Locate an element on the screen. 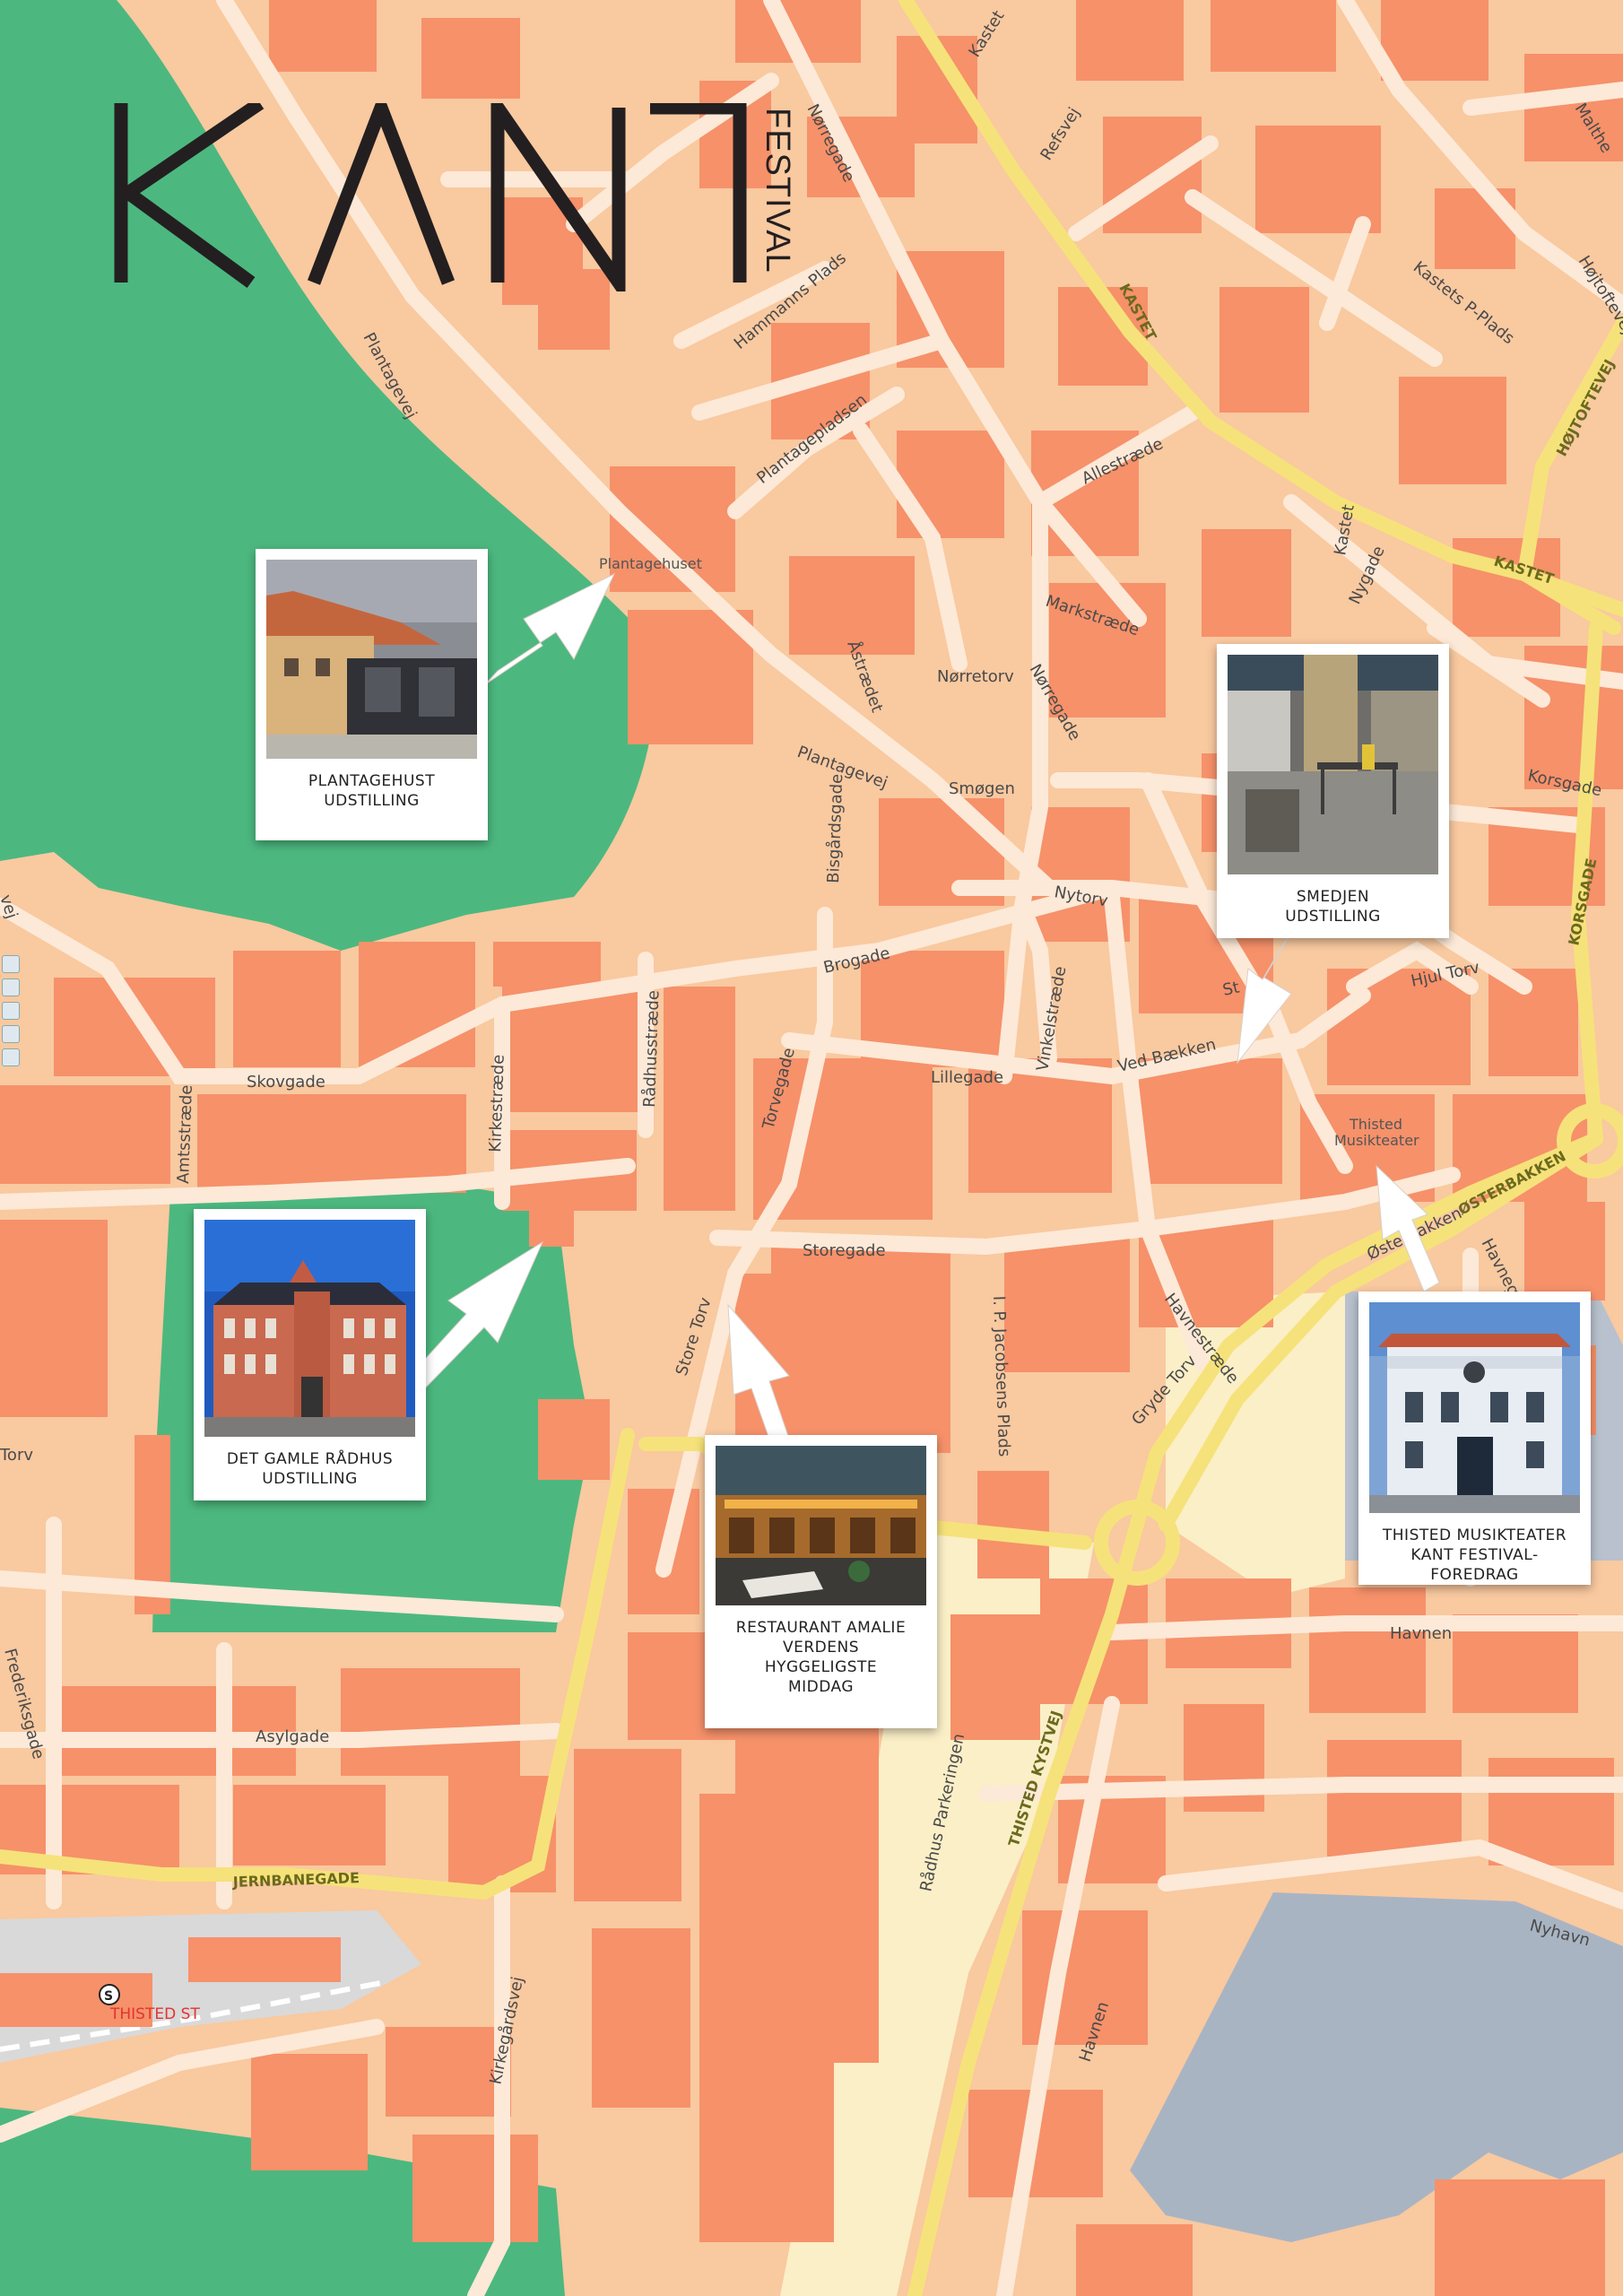 The width and height of the screenshot is (1623, 2296). zoom-in-tool is located at coordinates (11, 1034).